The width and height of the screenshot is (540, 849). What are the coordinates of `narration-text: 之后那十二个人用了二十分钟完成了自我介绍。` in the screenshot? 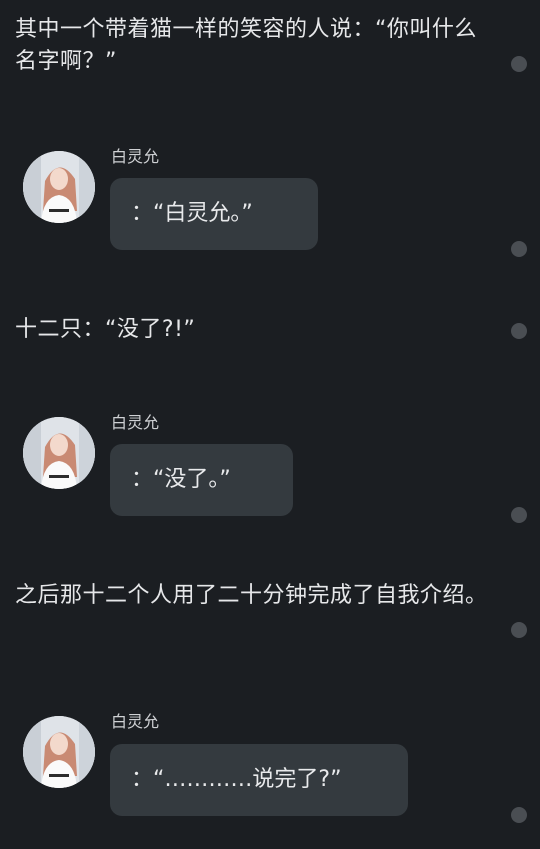 It's located at (251, 595).